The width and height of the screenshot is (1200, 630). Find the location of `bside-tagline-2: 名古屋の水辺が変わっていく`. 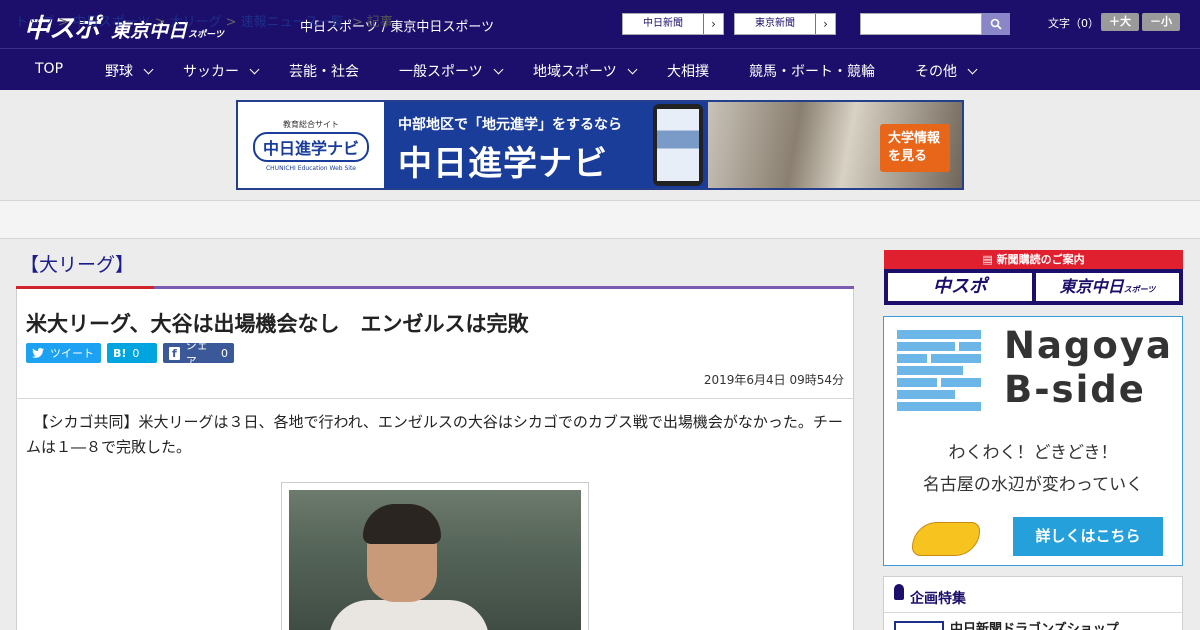

bside-tagline-2: 名古屋の水辺が変わっていく is located at coordinates (1033, 485).